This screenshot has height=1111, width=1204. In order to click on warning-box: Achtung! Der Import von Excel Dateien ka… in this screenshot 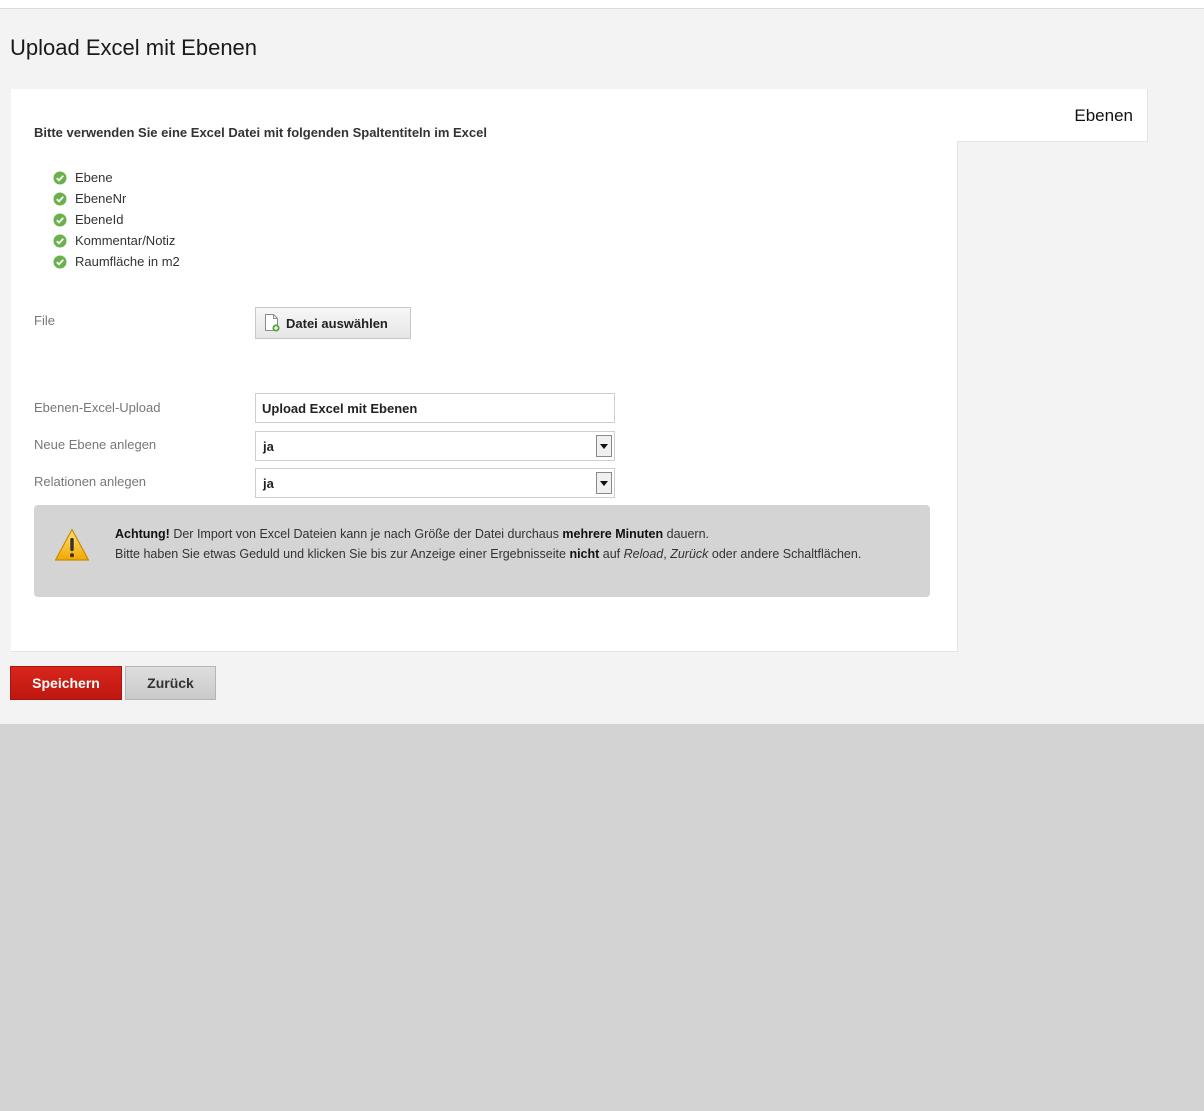, I will do `click(482, 551)`.